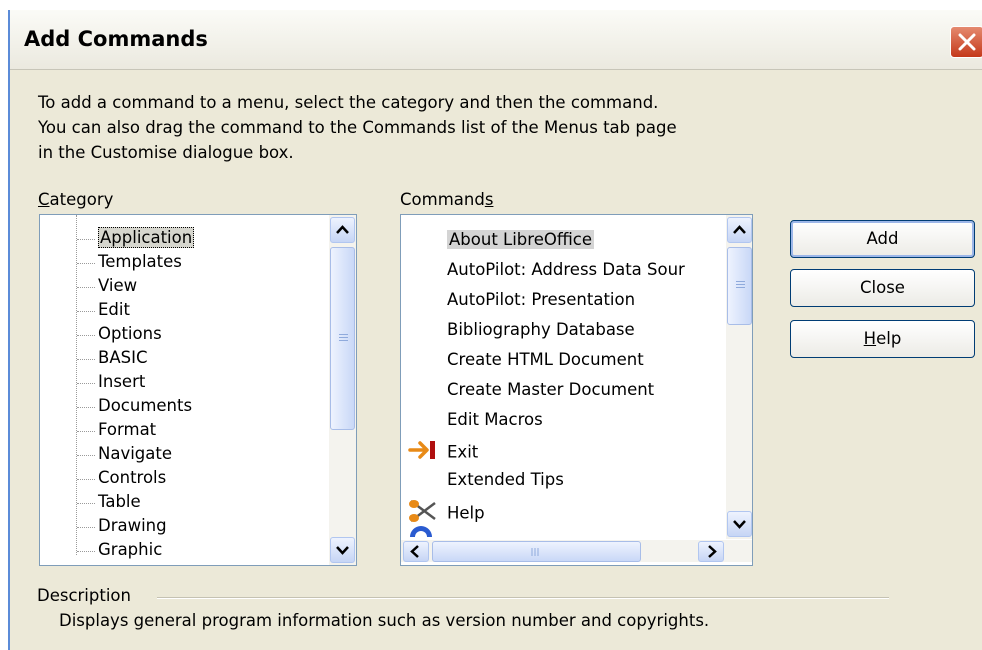 The width and height of the screenshot is (982, 650). I want to click on category-item-label: Graphic, so click(130, 549).